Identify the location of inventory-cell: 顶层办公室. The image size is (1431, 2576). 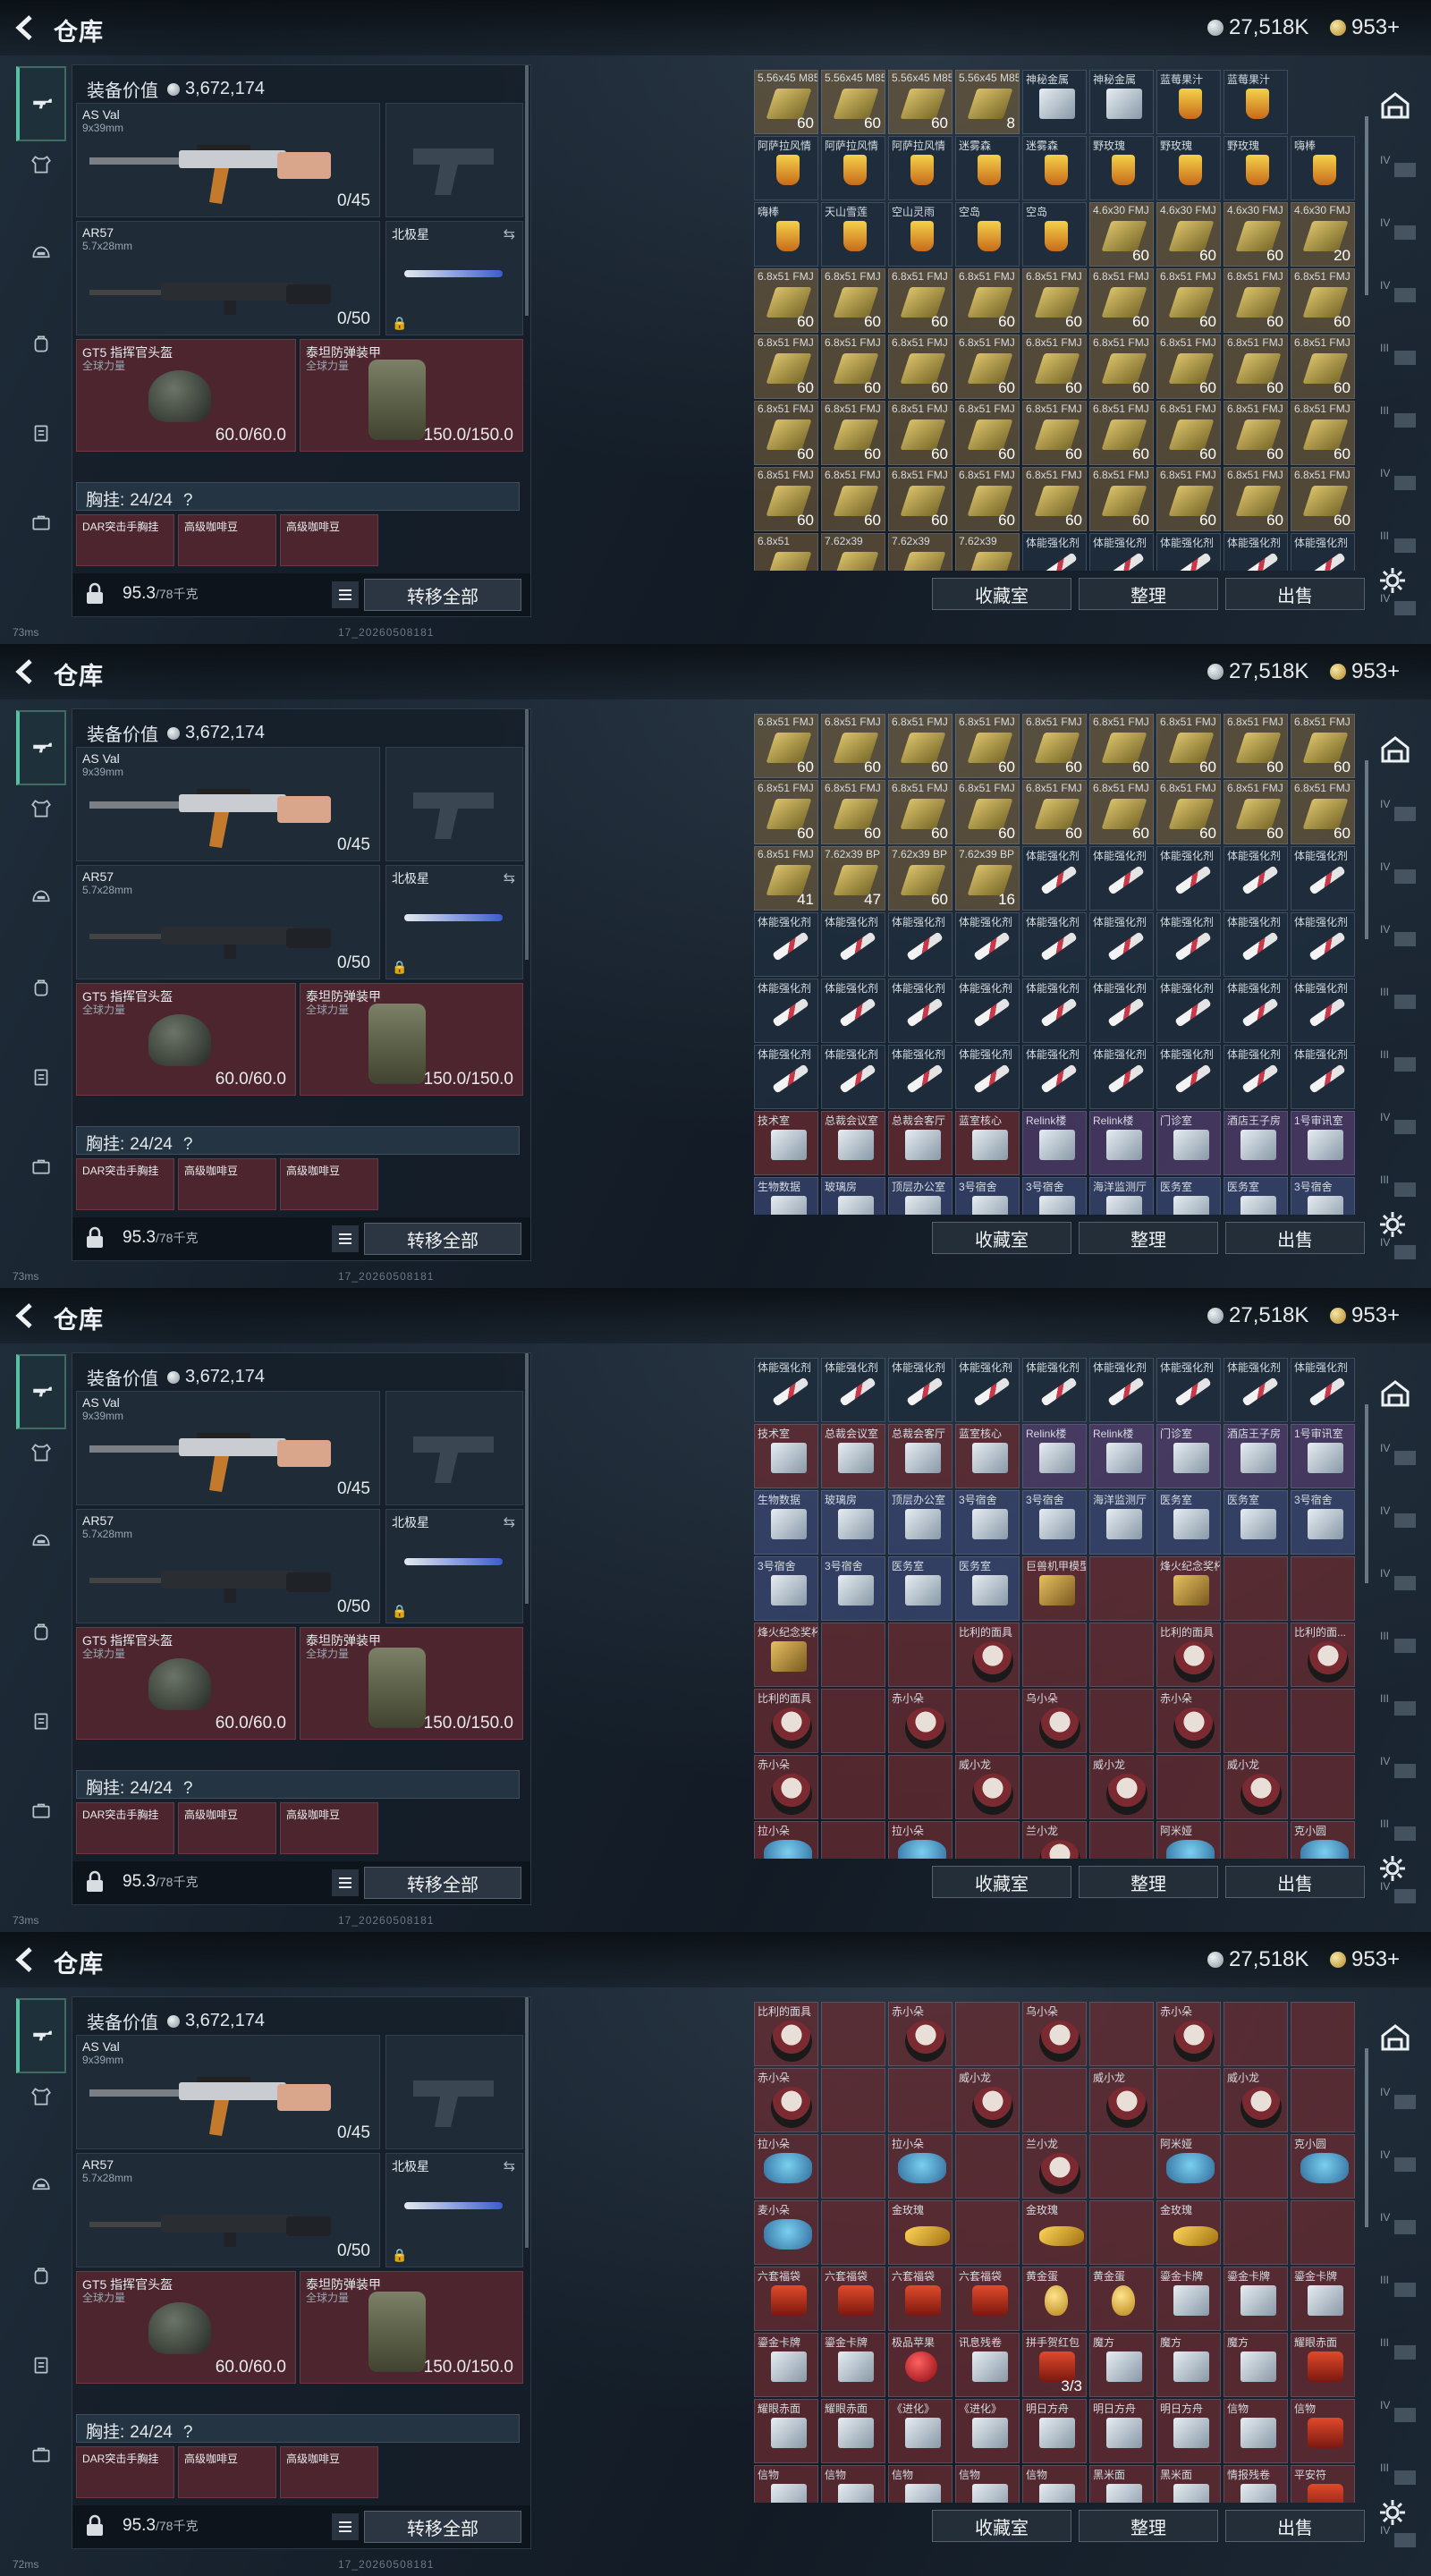
(921, 1522).